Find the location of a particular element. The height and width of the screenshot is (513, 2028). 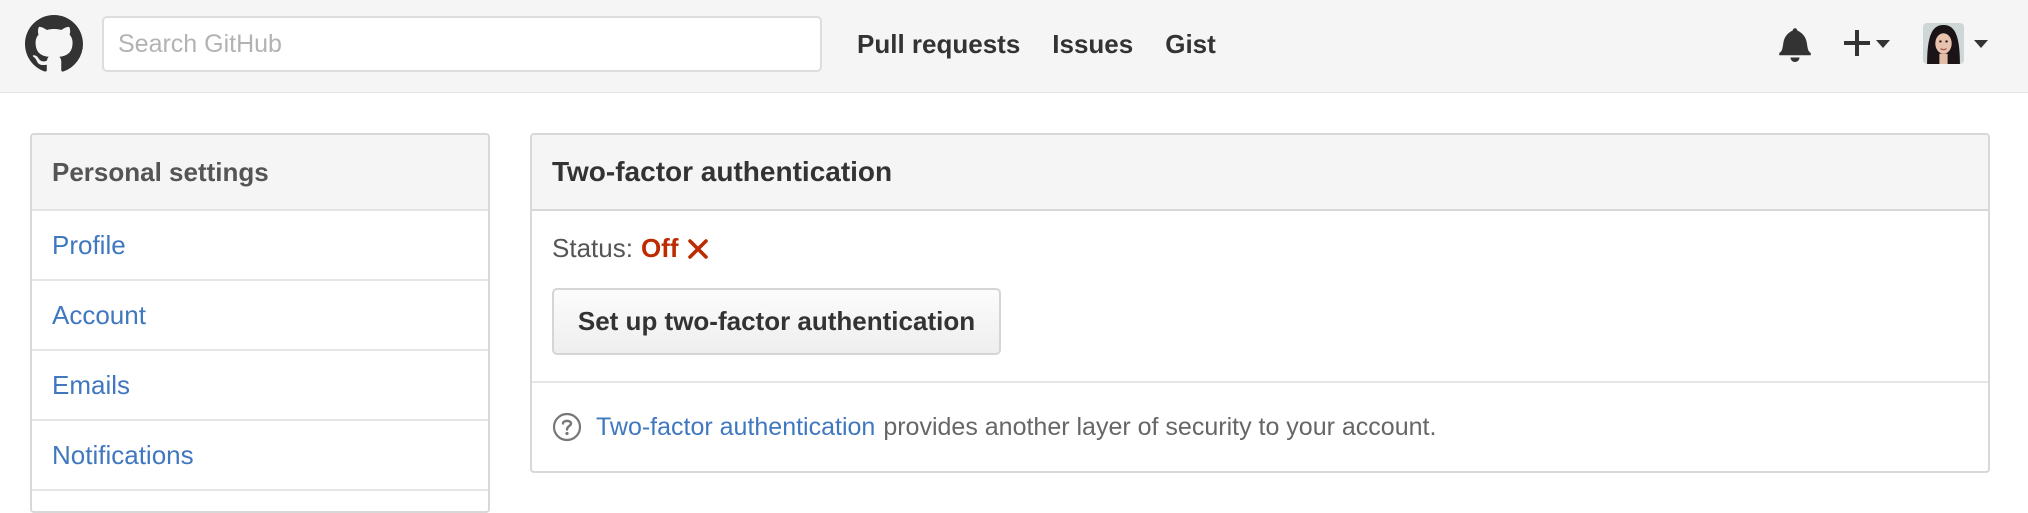

sidebar-item-notifications: Notifications is located at coordinates (260, 456).